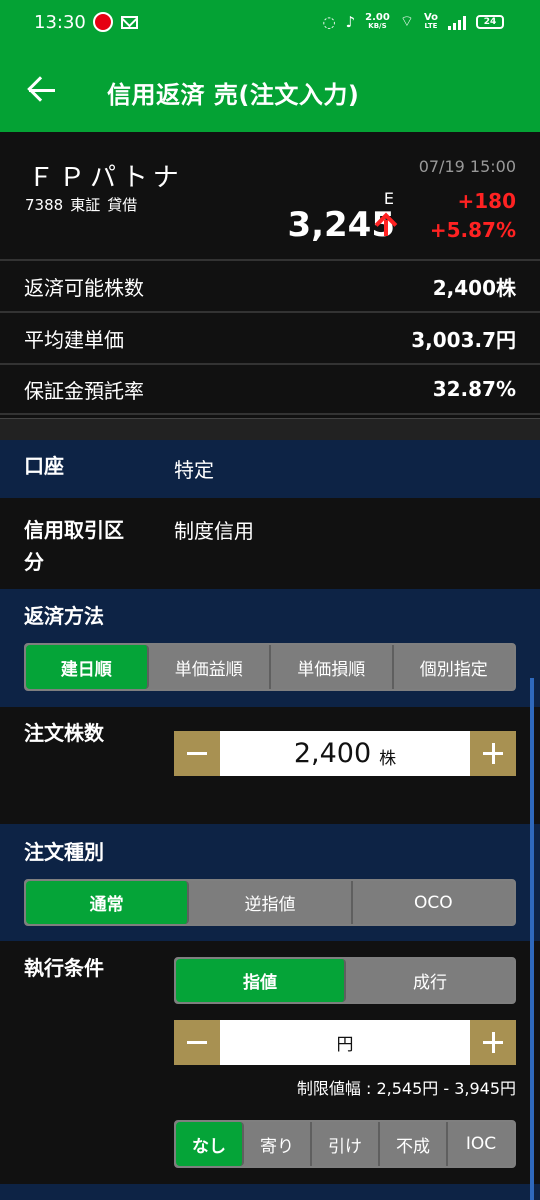  I want to click on price-limit-range: 制限値幅 : 2,545円 - 3,945円, so click(406, 1088).